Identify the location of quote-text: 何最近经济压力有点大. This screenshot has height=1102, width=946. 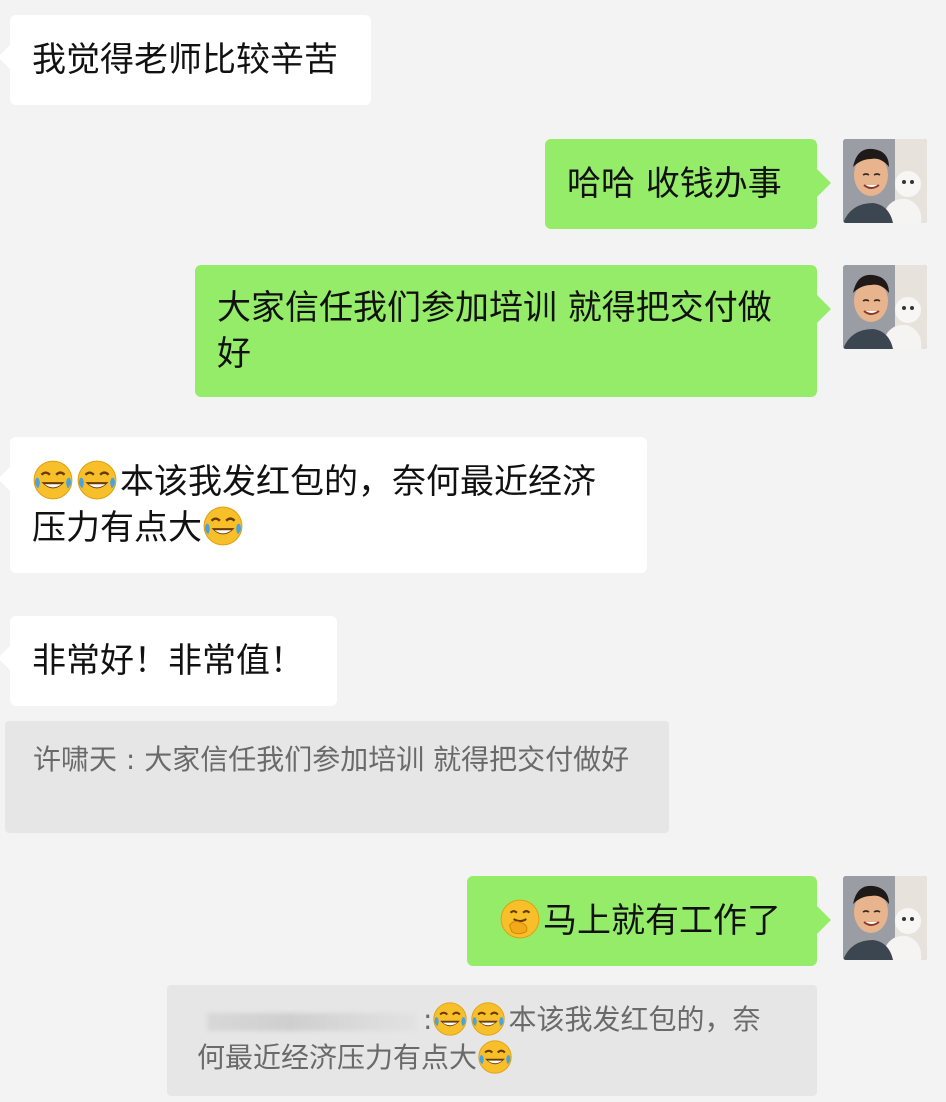
(337, 1057).